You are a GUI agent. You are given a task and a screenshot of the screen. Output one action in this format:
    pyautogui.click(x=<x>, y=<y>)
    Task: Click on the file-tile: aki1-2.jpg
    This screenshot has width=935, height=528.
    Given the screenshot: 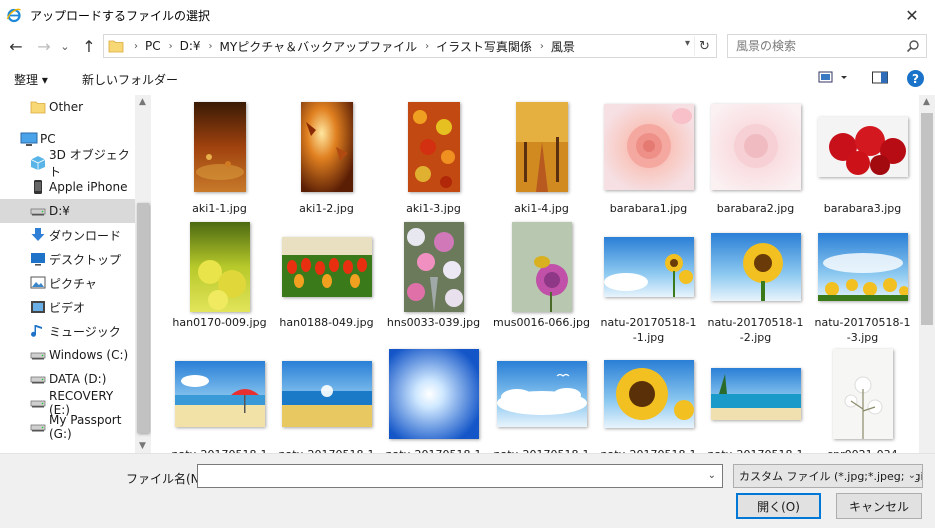 What is the action you would take?
    pyautogui.click(x=326, y=157)
    